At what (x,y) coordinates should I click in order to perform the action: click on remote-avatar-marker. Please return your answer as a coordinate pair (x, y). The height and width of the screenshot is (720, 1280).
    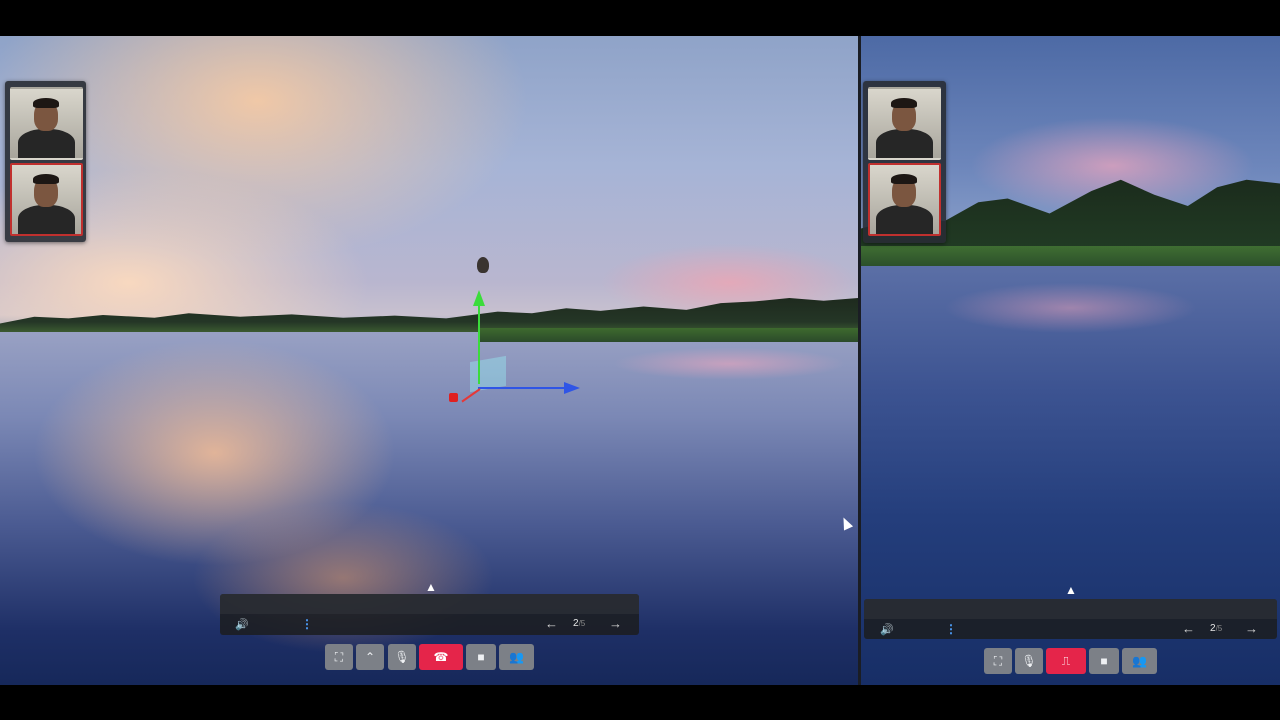
    Looking at the image, I should click on (483, 265).